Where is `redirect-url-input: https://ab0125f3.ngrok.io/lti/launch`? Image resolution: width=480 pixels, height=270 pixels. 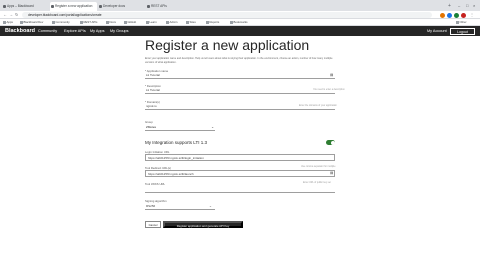 redirect-url-input: https://ab0125f3.ngrok.io/lti/launch is located at coordinates (240, 173).